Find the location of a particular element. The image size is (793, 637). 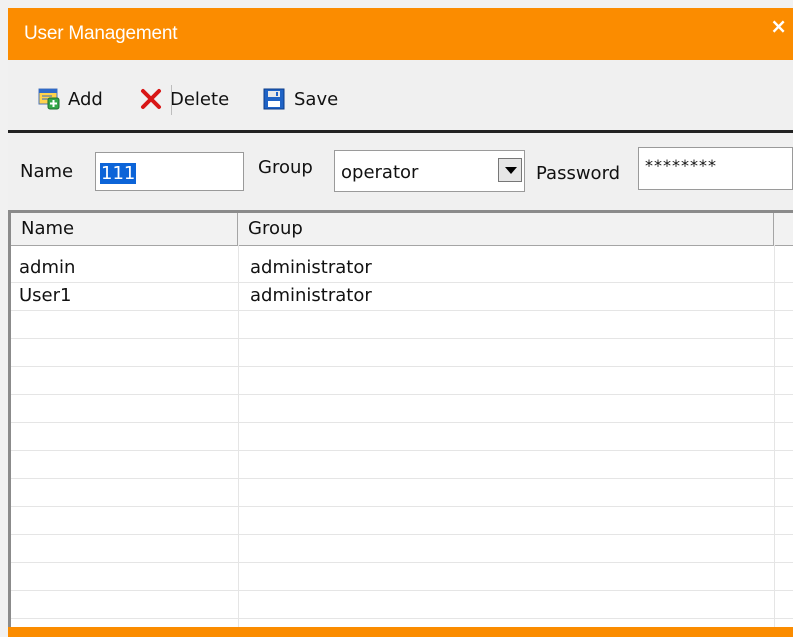

bottom-accent-bar is located at coordinates (400, 632).